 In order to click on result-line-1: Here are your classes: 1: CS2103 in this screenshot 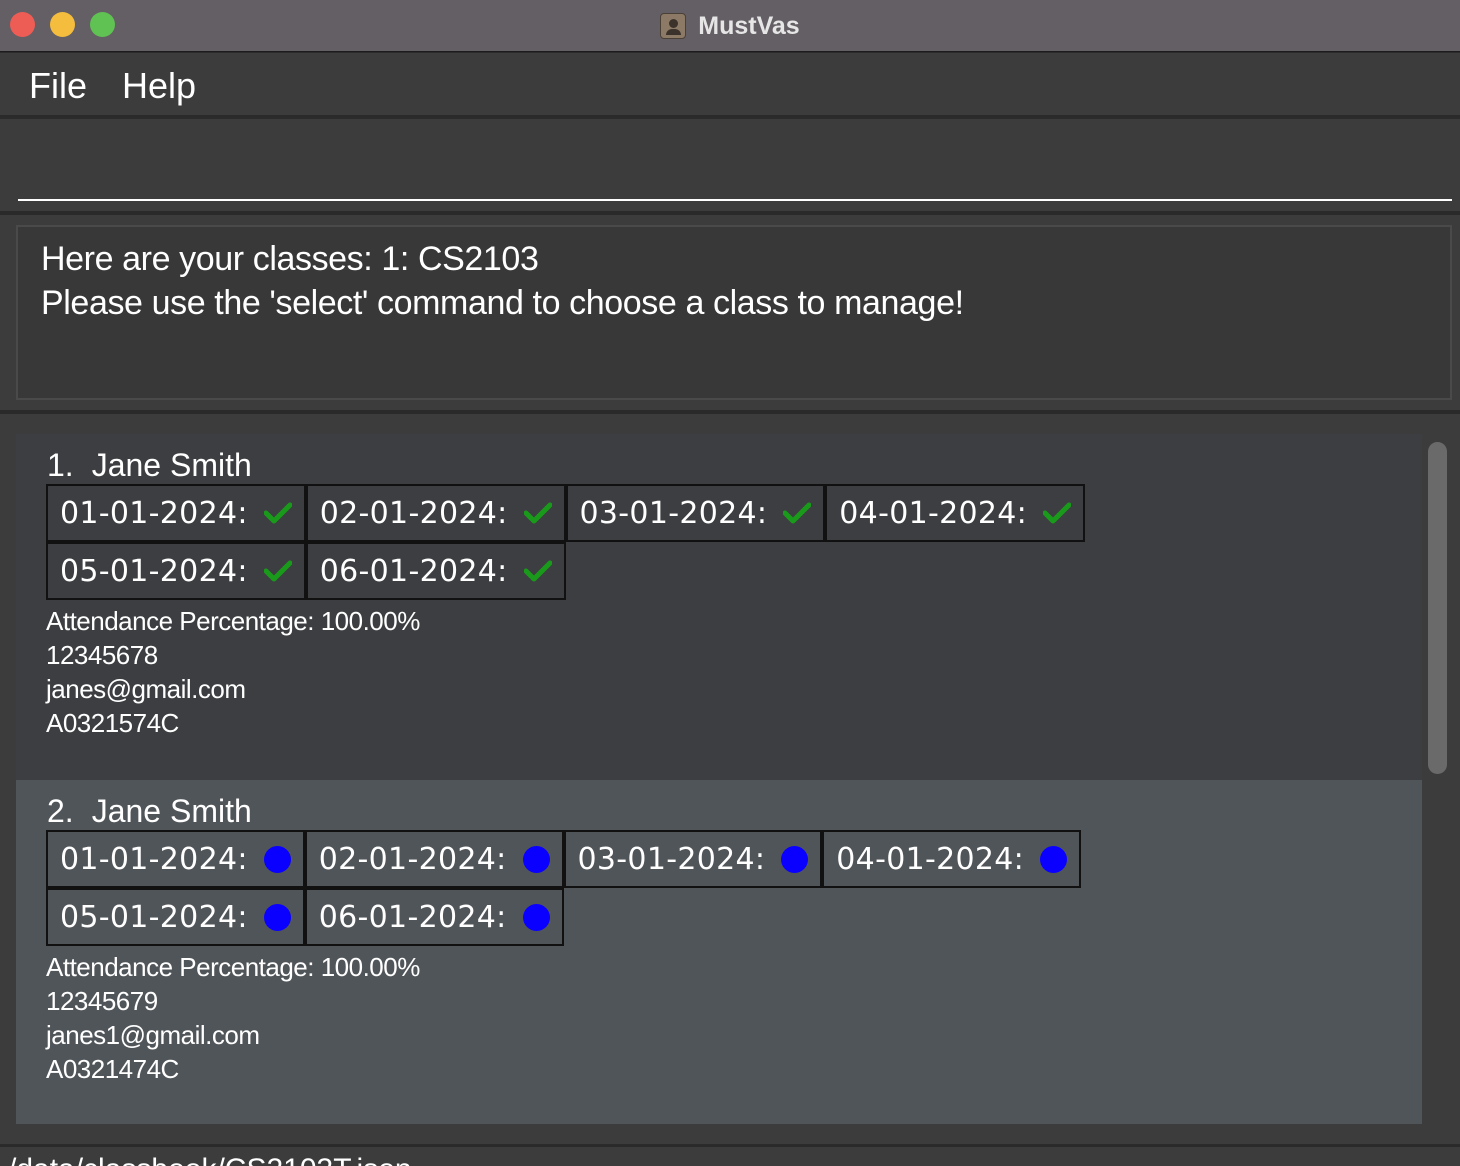, I will do `click(290, 259)`.